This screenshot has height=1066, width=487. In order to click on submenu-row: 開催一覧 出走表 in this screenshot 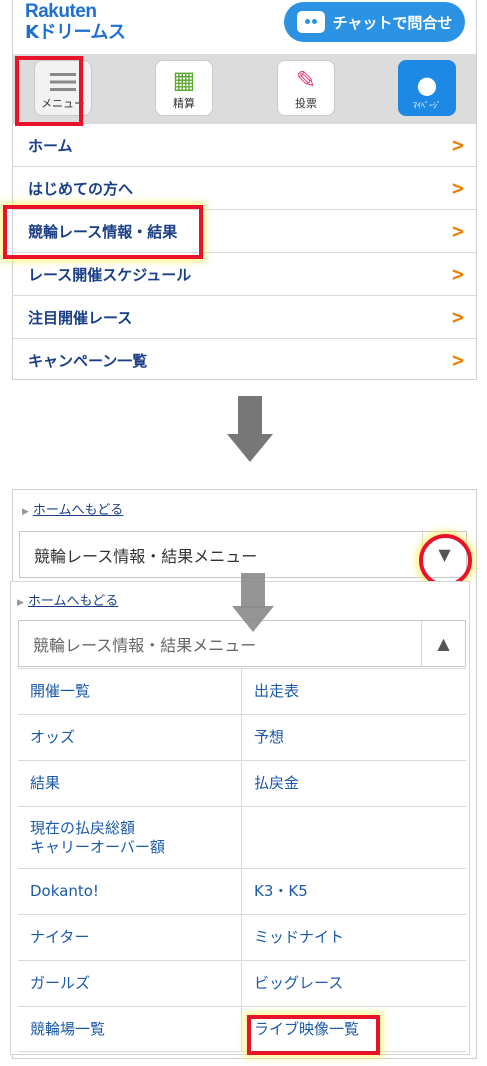, I will do `click(242, 691)`.